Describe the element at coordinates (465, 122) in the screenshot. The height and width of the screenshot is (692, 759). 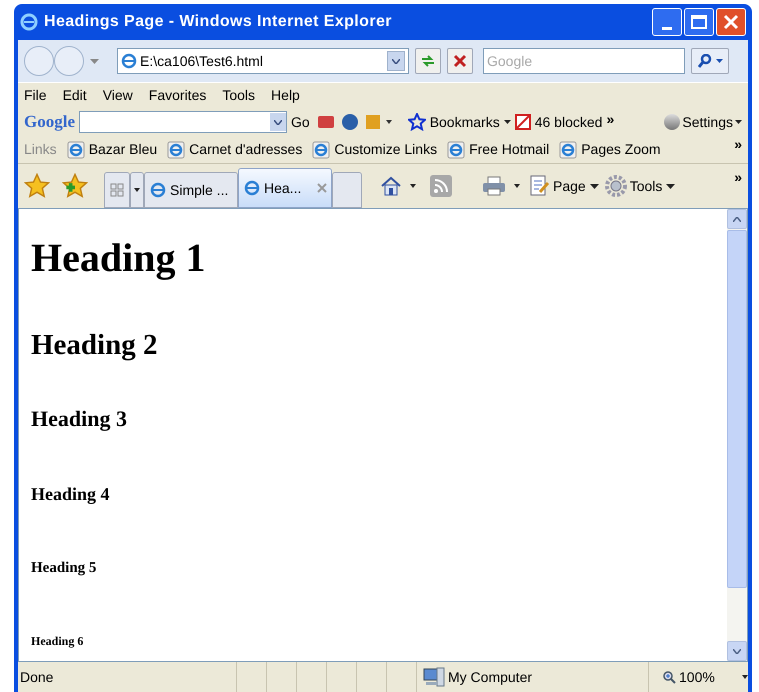
I see `bookmarks-menu: Bookmarks` at that location.